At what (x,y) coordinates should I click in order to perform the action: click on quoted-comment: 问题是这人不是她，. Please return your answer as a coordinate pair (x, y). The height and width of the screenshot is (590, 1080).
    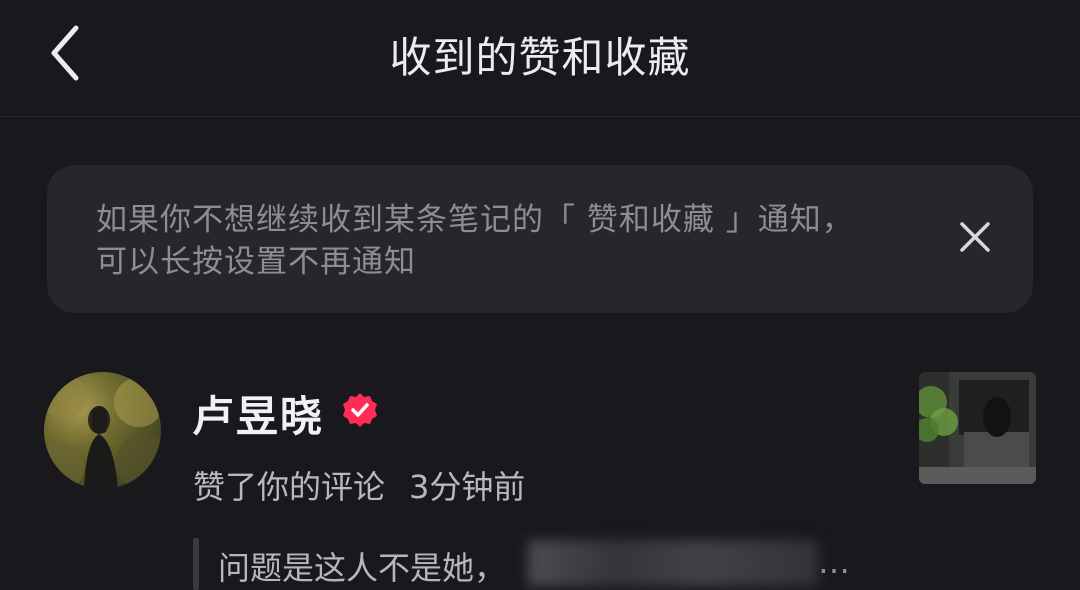
    Looking at the image, I should click on (362, 566).